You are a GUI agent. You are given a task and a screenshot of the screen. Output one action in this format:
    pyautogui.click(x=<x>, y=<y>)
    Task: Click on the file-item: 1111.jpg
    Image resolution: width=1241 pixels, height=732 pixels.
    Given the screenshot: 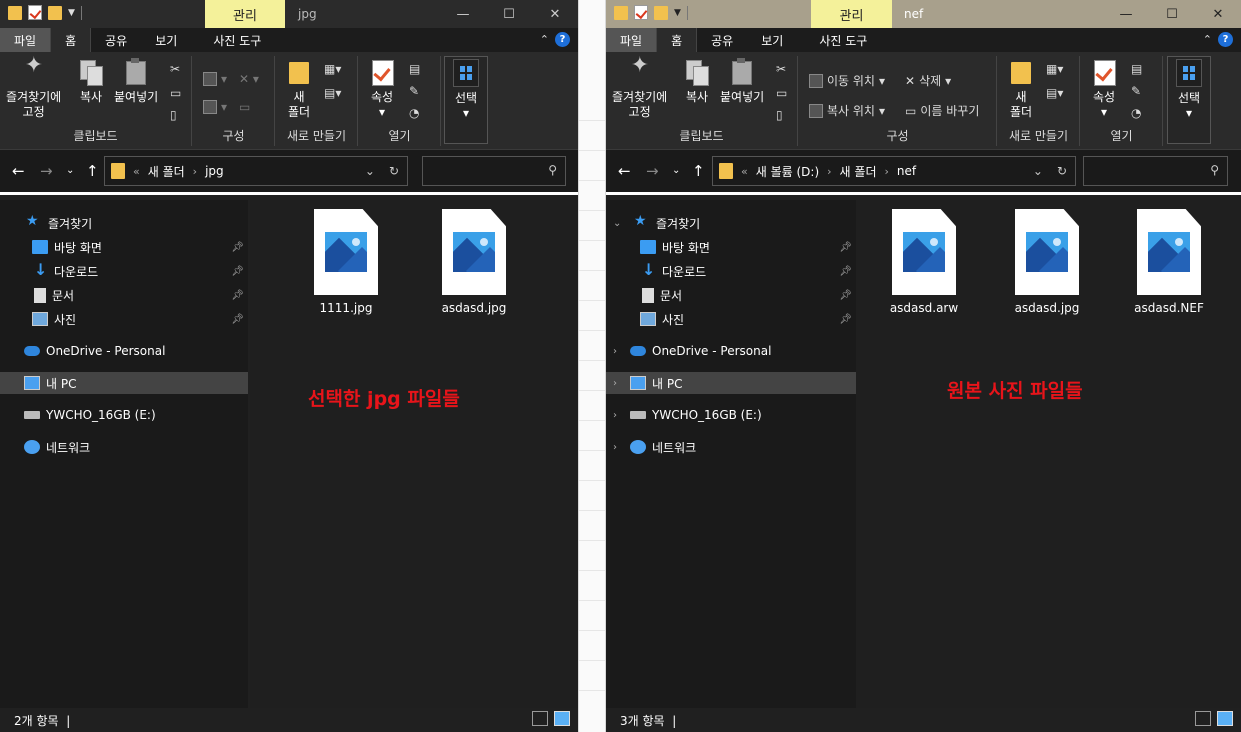 What is the action you would take?
    pyautogui.click(x=346, y=262)
    